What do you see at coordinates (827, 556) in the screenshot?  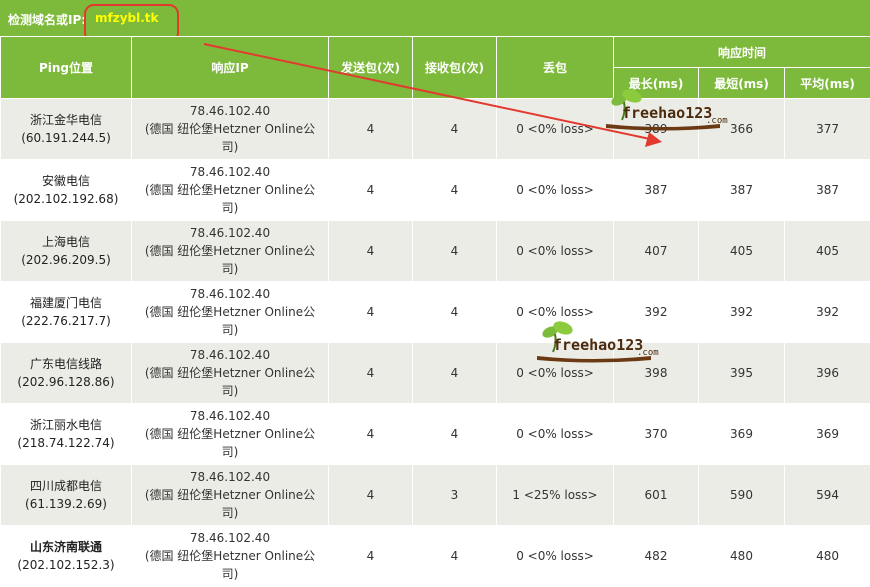 I see `cell-avg: 480` at bounding box center [827, 556].